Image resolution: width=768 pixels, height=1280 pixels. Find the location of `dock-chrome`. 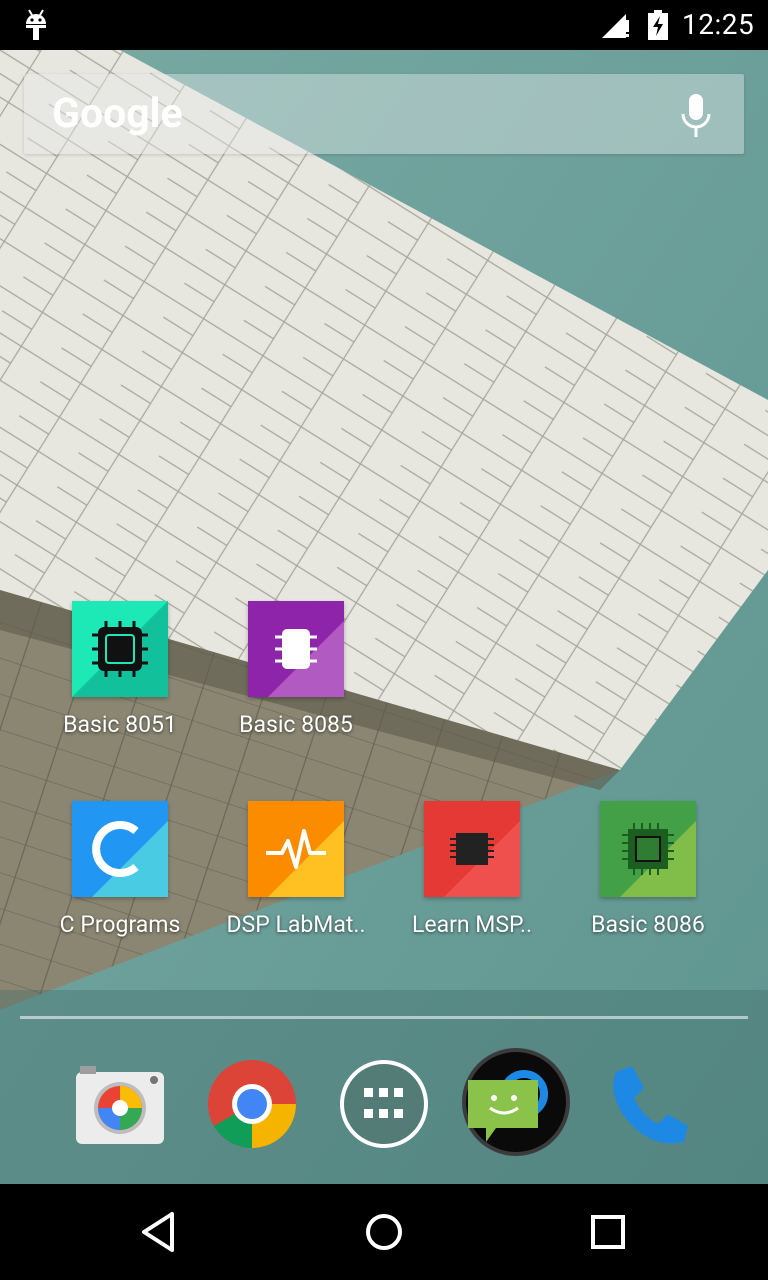

dock-chrome is located at coordinates (252, 1104).